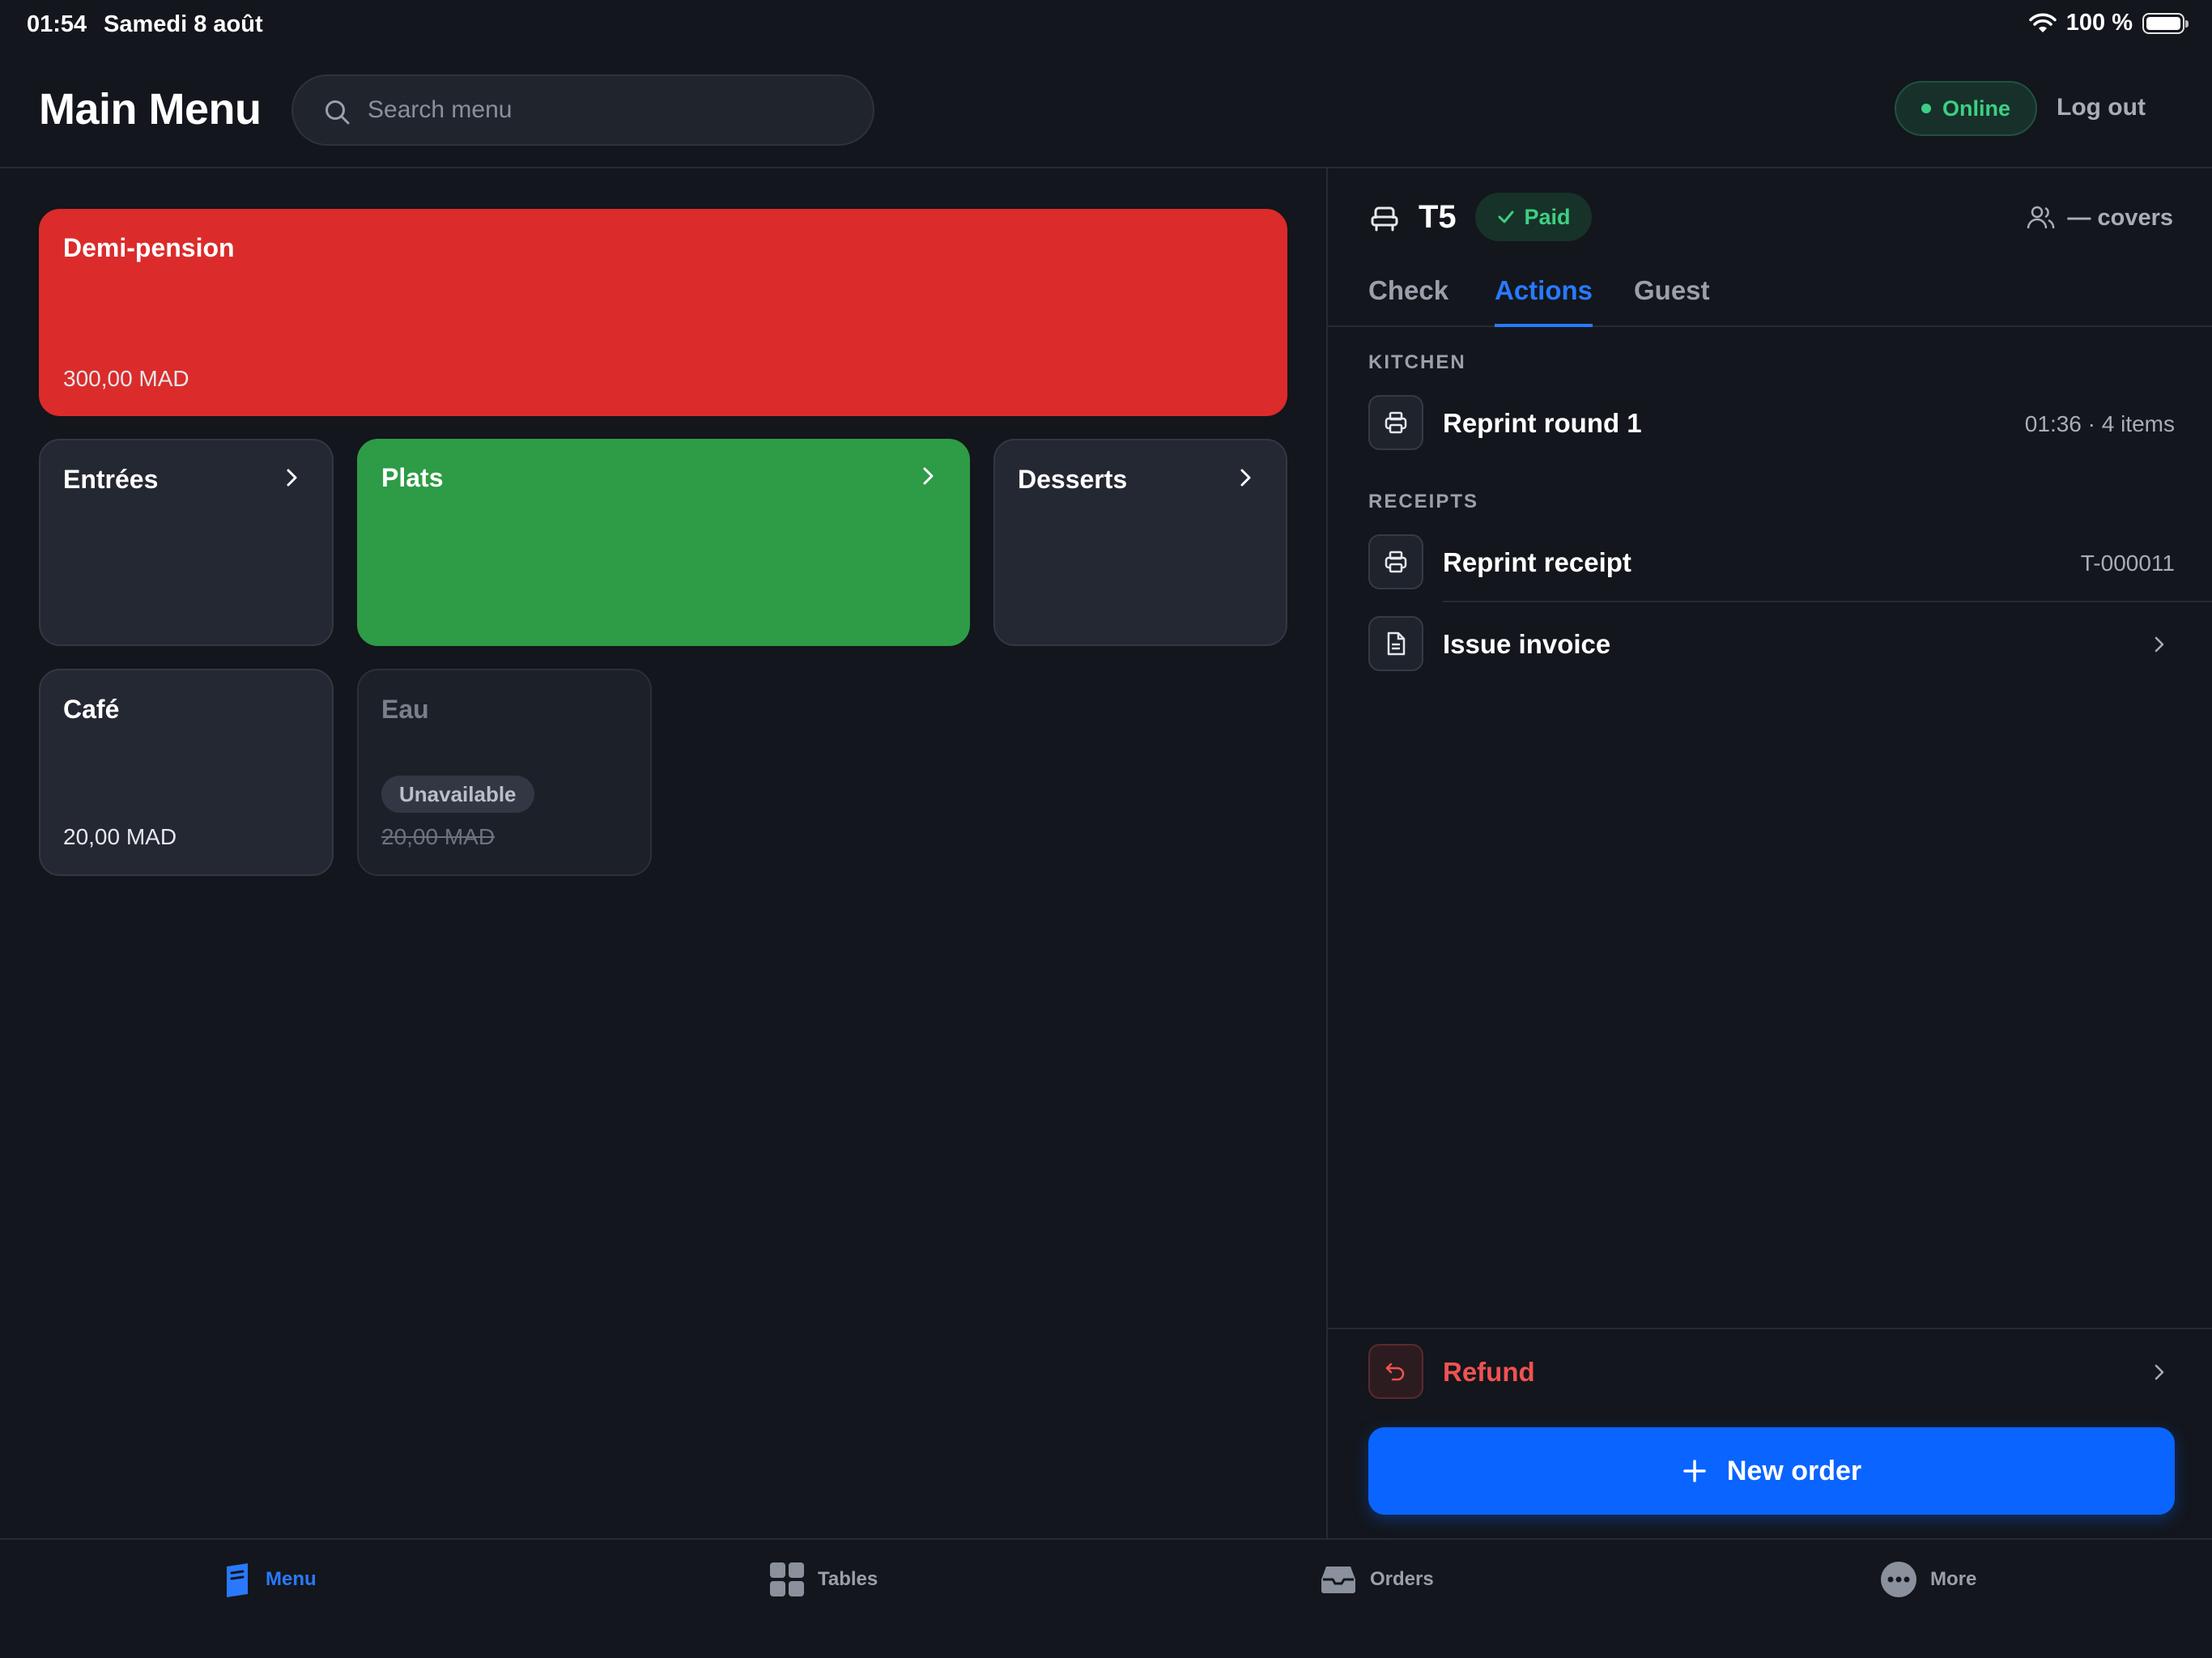  I want to click on menu-item-name: Demi-pension, so click(149, 247).